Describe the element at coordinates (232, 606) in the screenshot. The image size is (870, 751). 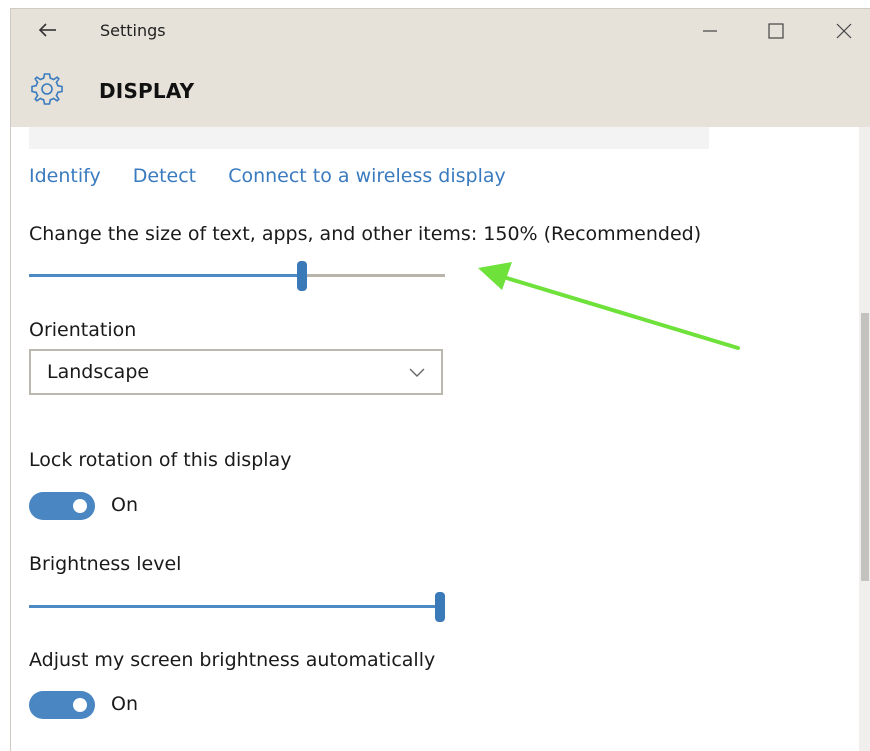
I see `brightness-slider-fill` at that location.